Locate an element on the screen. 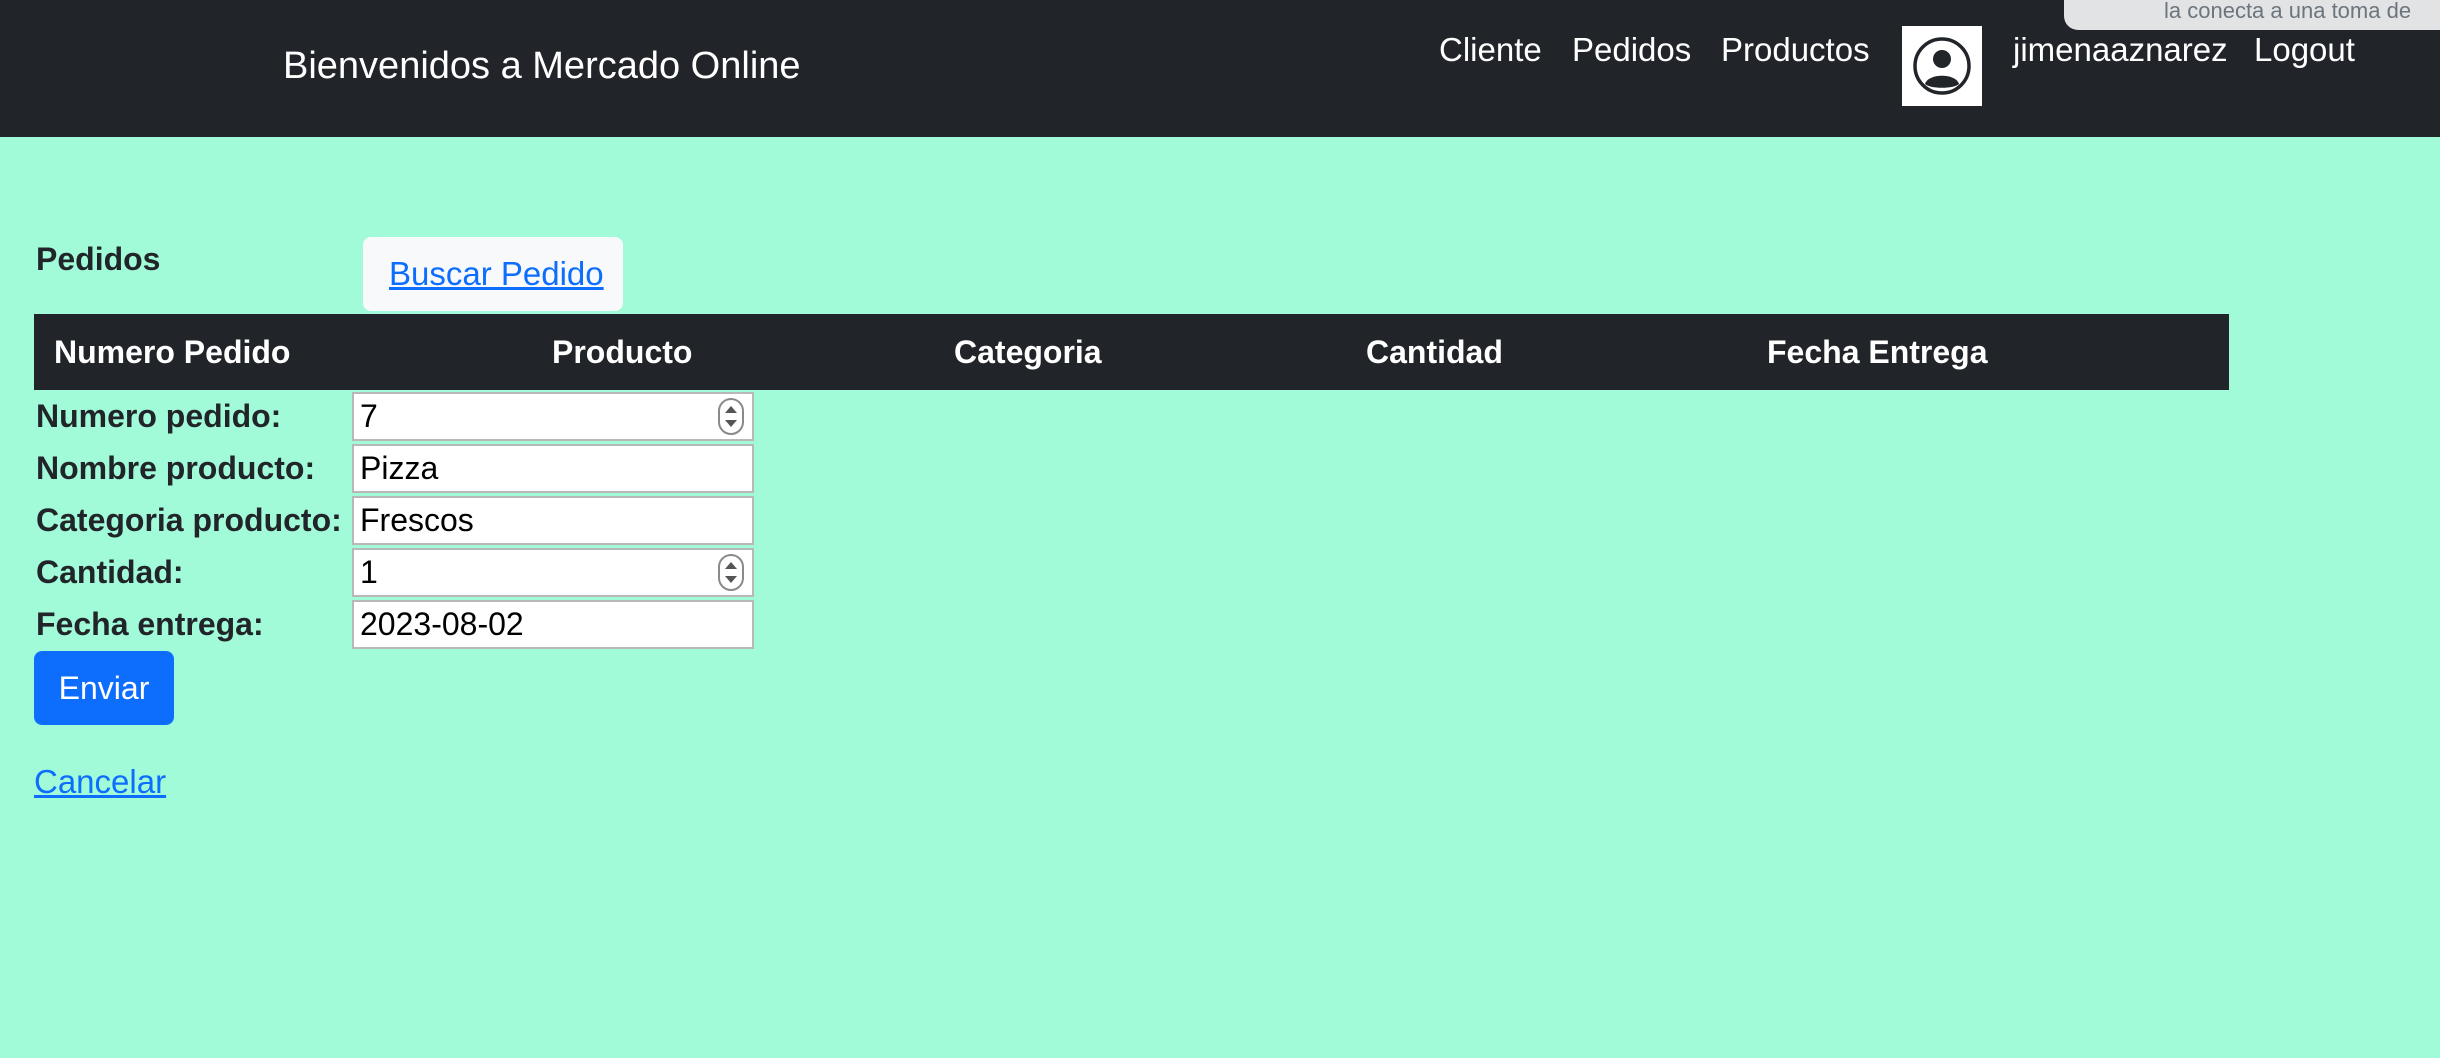  column-header-cantidad: Cantidad is located at coordinates (1434, 352).